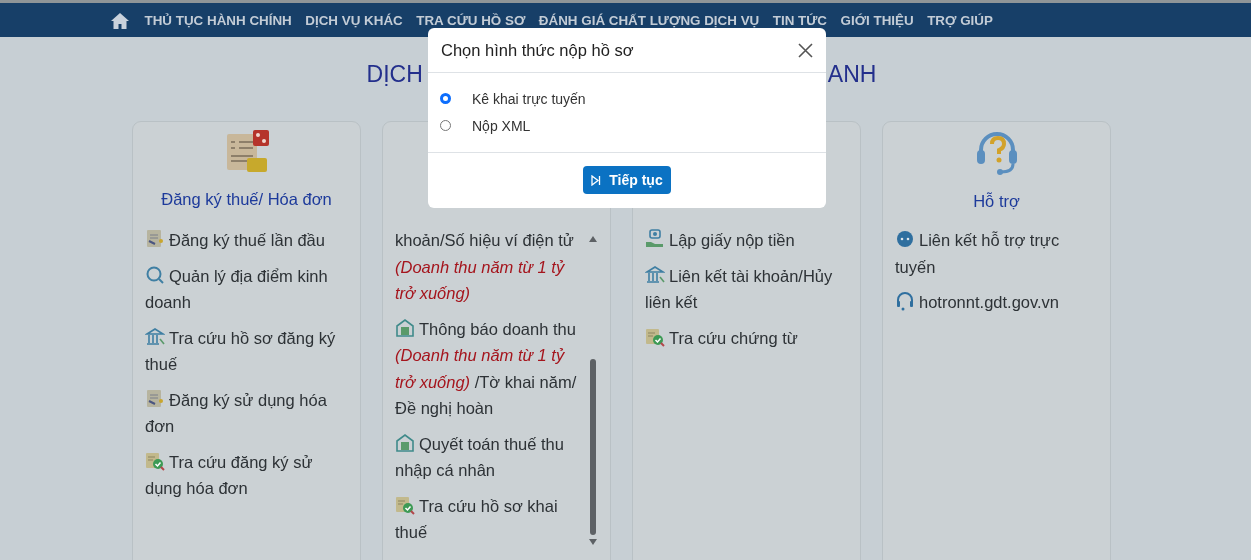 This screenshot has height=560, width=1251. I want to click on service-link: Liên kết tài khoản/Hủy liên kết, so click(746, 289).